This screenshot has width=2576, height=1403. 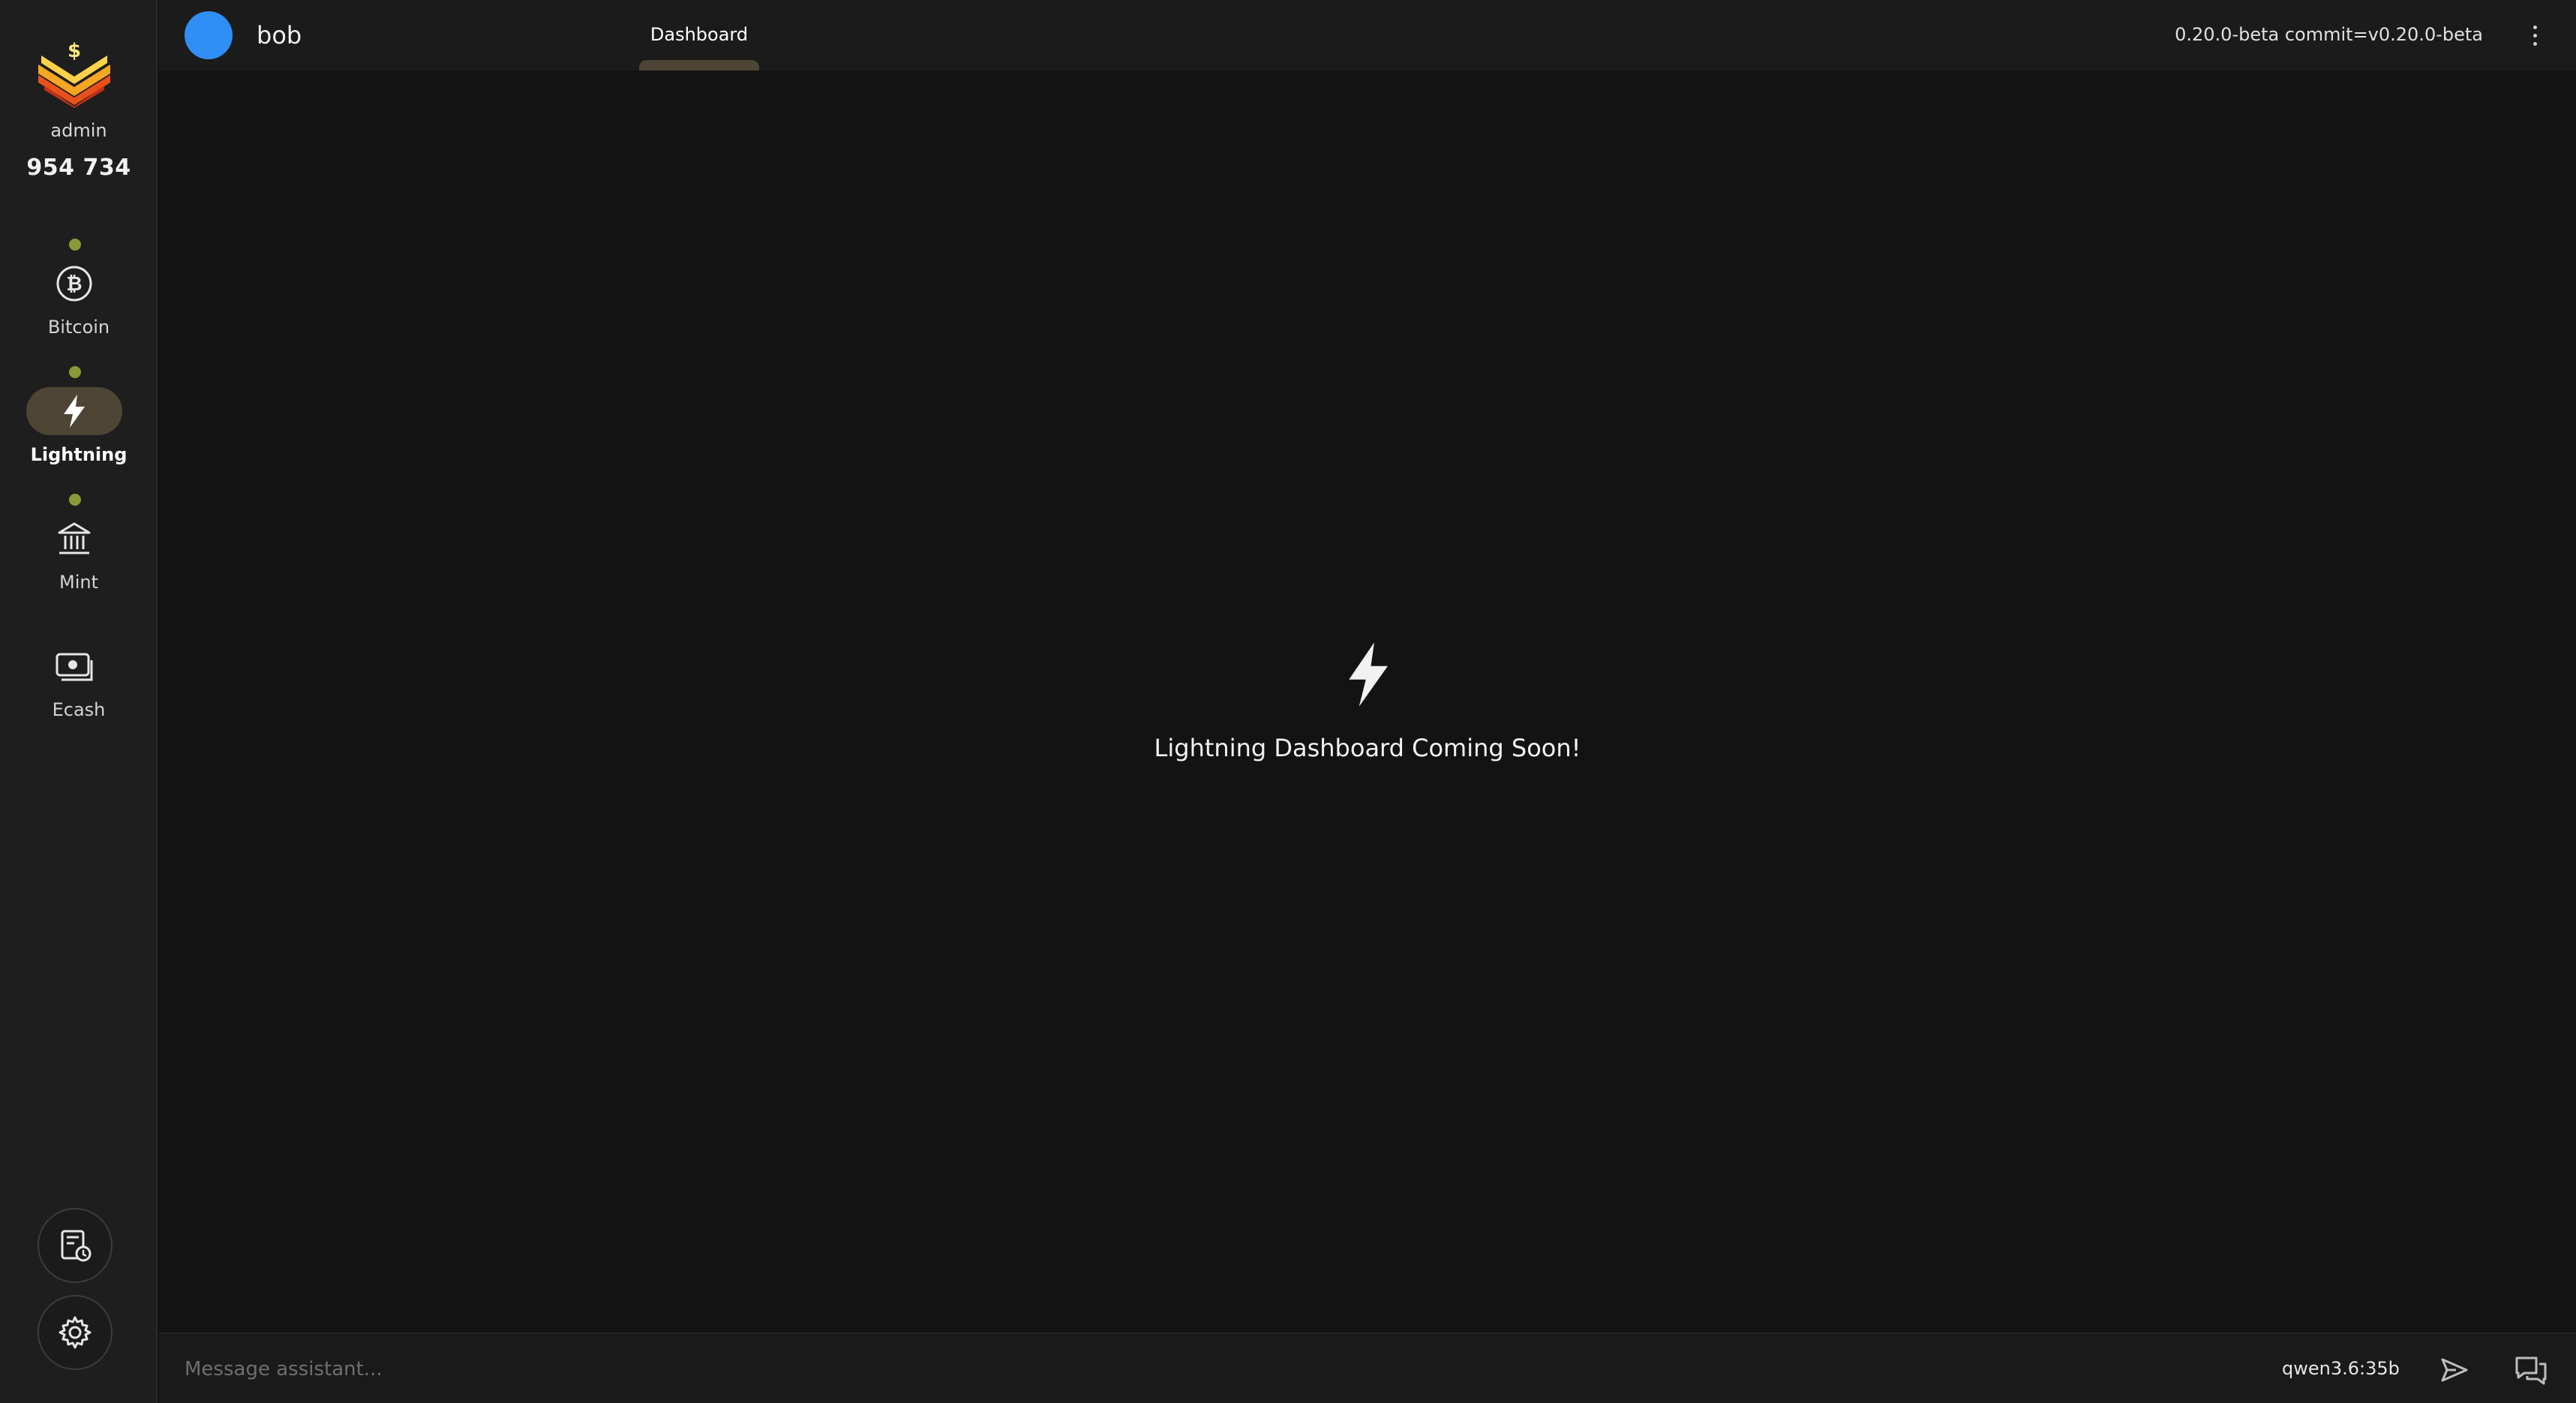 I want to click on empty-state-message: Lightning Dashboard Coming Soon!, so click(x=1367, y=748).